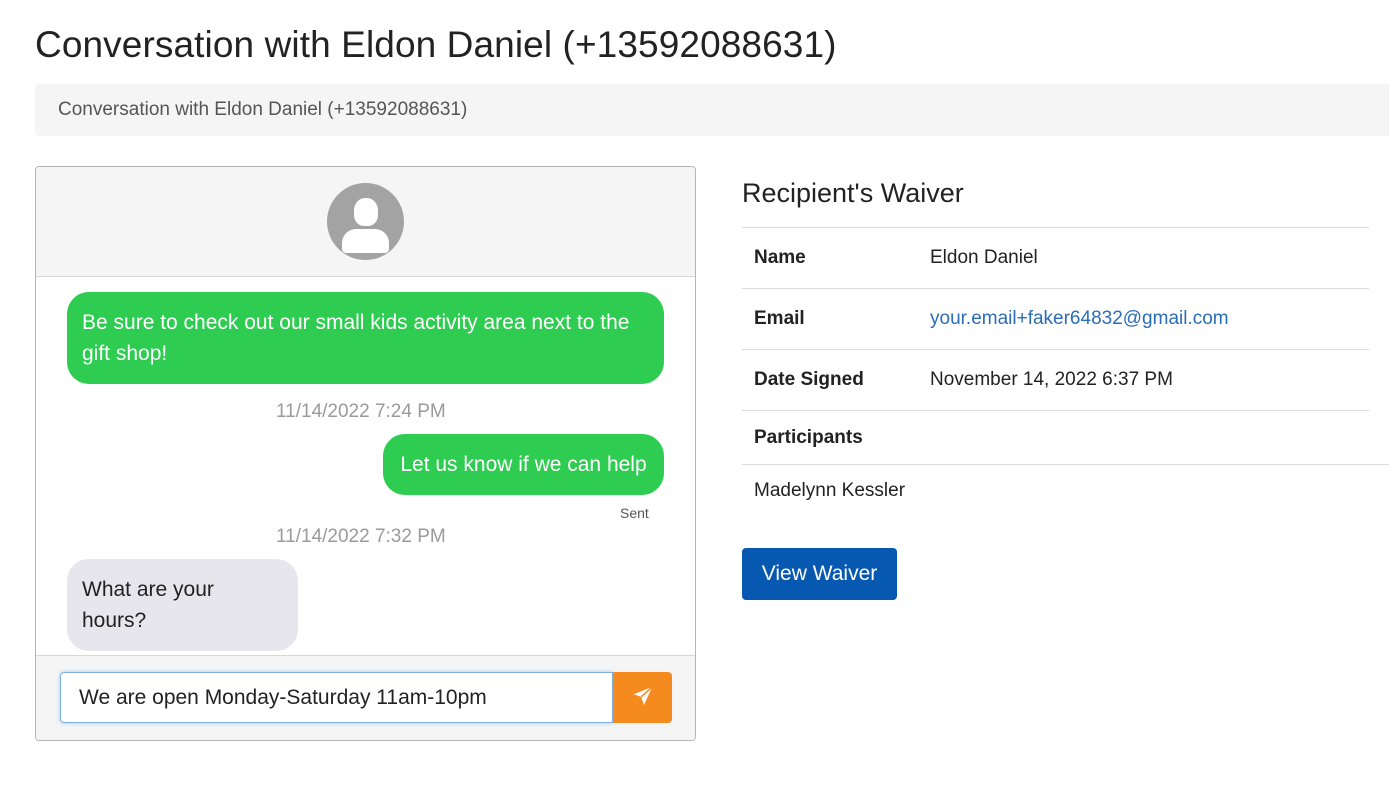  I want to click on row-label: Date Signed, so click(830, 380).